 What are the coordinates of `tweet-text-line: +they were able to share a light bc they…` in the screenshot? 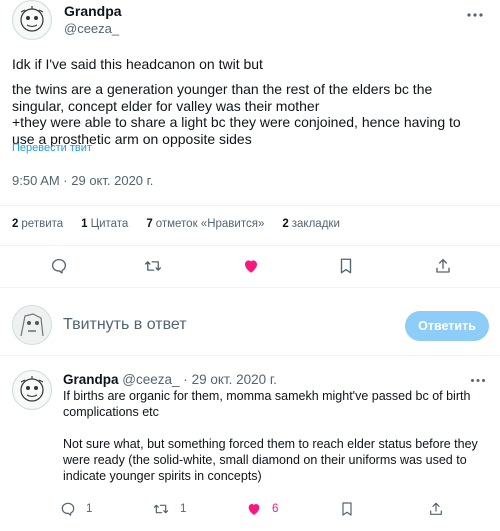 It's located at (236, 122).